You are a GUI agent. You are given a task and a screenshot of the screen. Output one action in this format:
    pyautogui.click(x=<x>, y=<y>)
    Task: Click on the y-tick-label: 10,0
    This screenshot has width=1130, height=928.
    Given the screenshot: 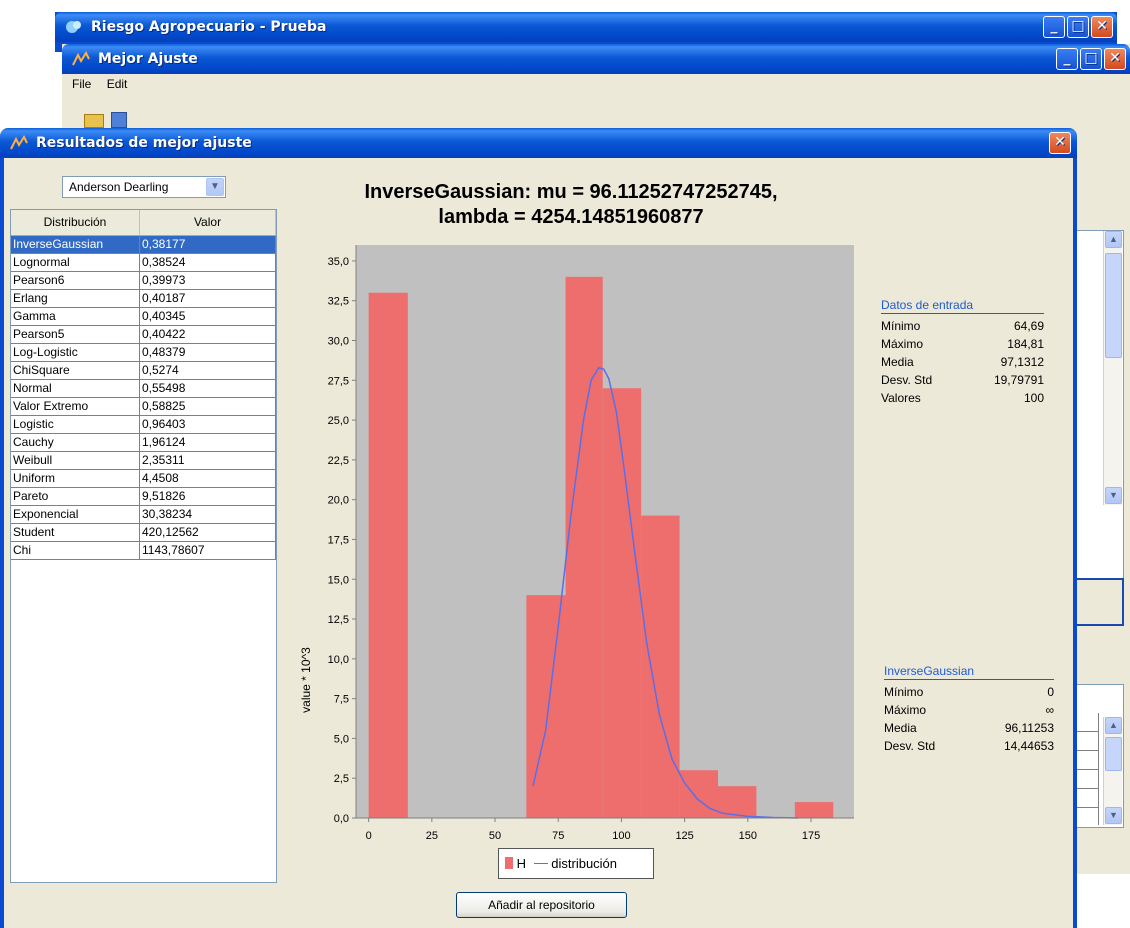 What is the action you would take?
    pyautogui.click(x=338, y=660)
    